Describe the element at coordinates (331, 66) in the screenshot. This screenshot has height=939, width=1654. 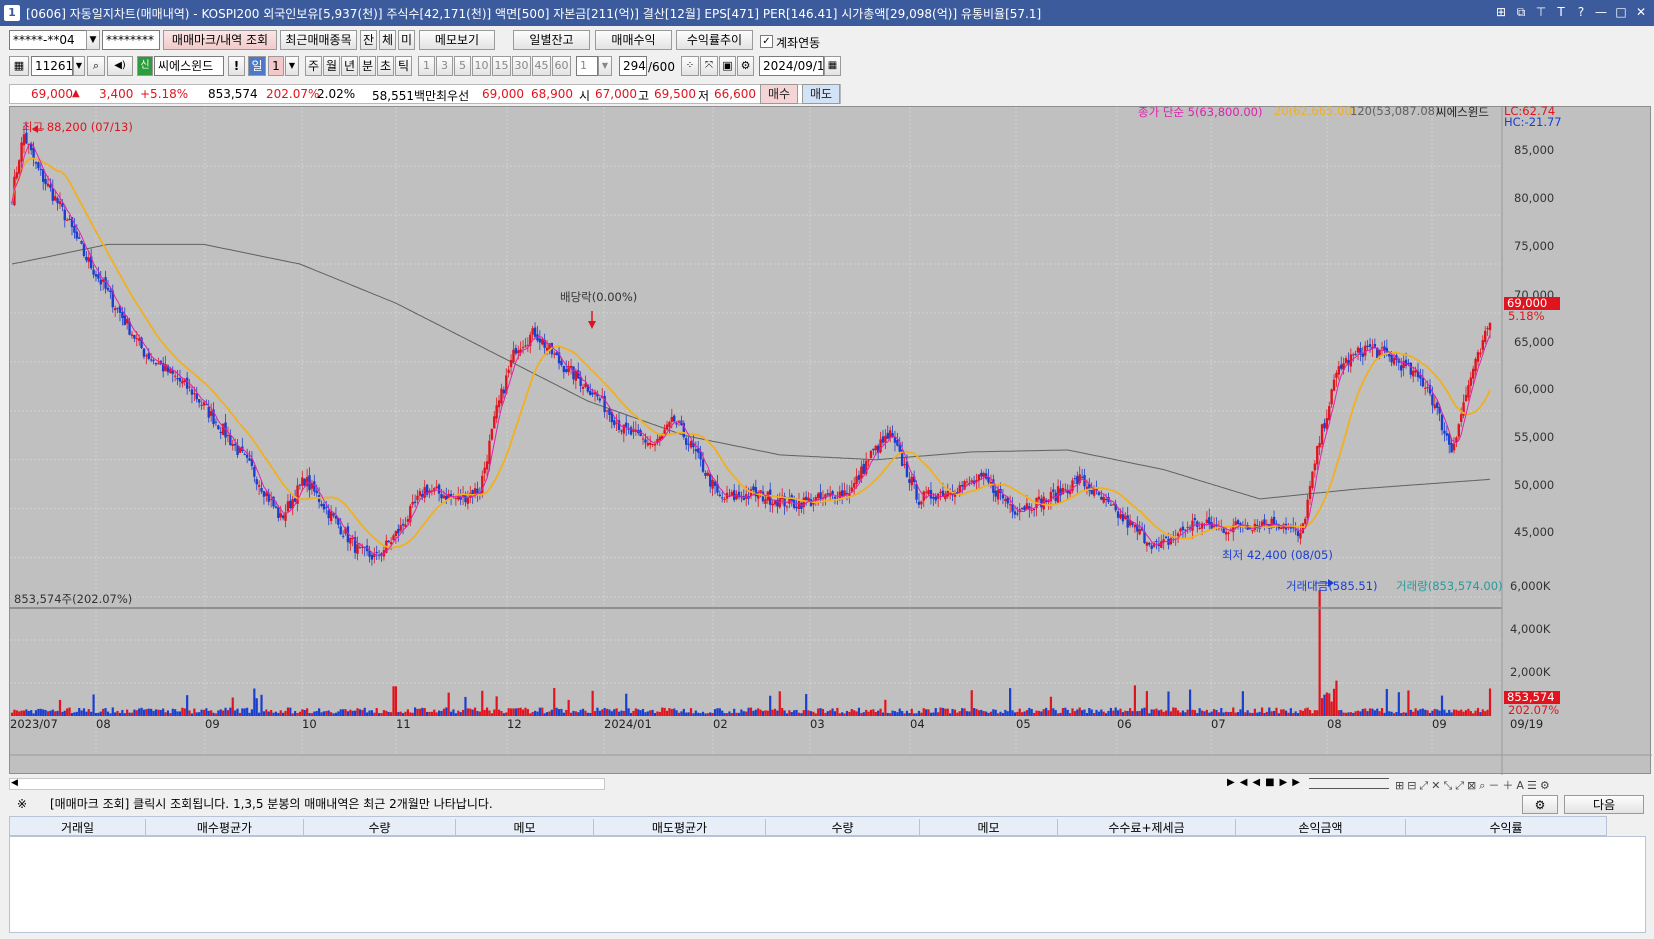
I see `period-month-button: 월` at that location.